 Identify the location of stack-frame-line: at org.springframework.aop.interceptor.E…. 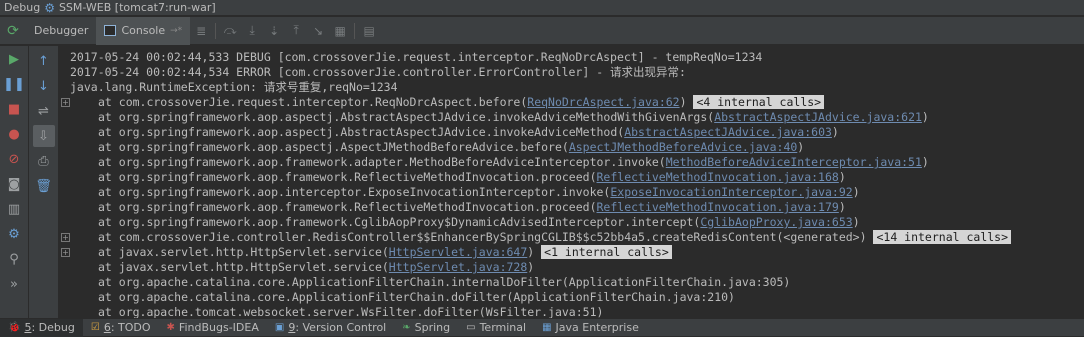
(479, 192).